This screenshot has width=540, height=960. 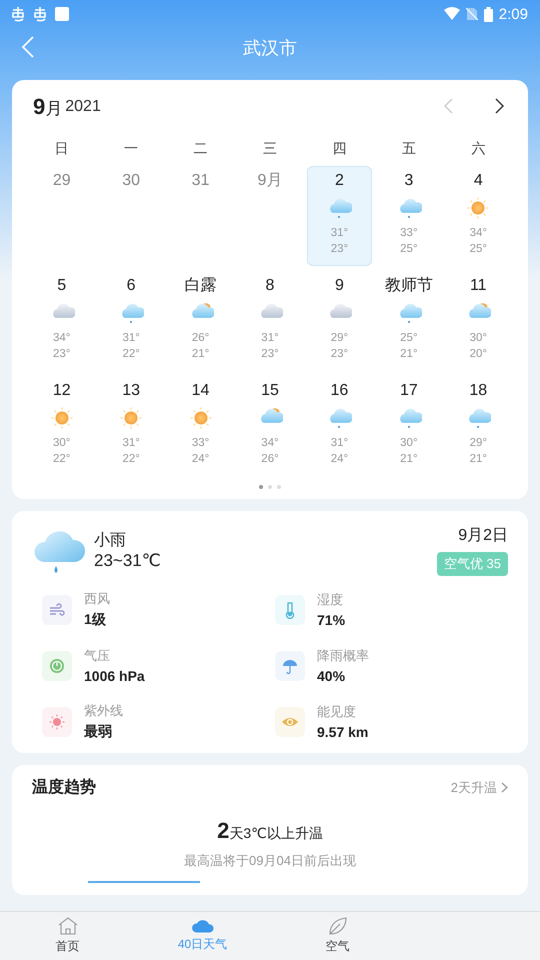 What do you see at coordinates (270, 48) in the screenshot?
I see `city-title: 武汉市` at bounding box center [270, 48].